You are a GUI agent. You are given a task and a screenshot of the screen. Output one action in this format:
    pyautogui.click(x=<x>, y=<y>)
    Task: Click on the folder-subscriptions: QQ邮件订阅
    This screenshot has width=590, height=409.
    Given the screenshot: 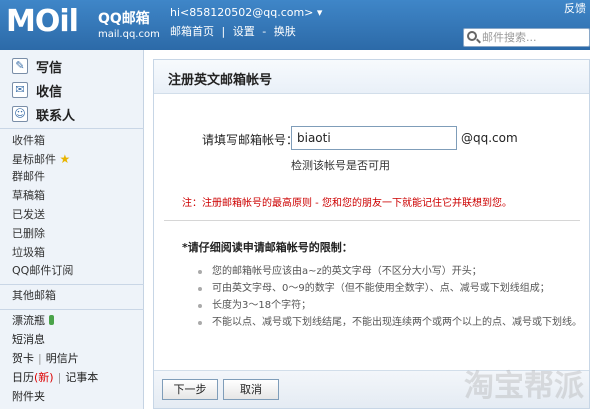 What is the action you would take?
    pyautogui.click(x=42, y=271)
    